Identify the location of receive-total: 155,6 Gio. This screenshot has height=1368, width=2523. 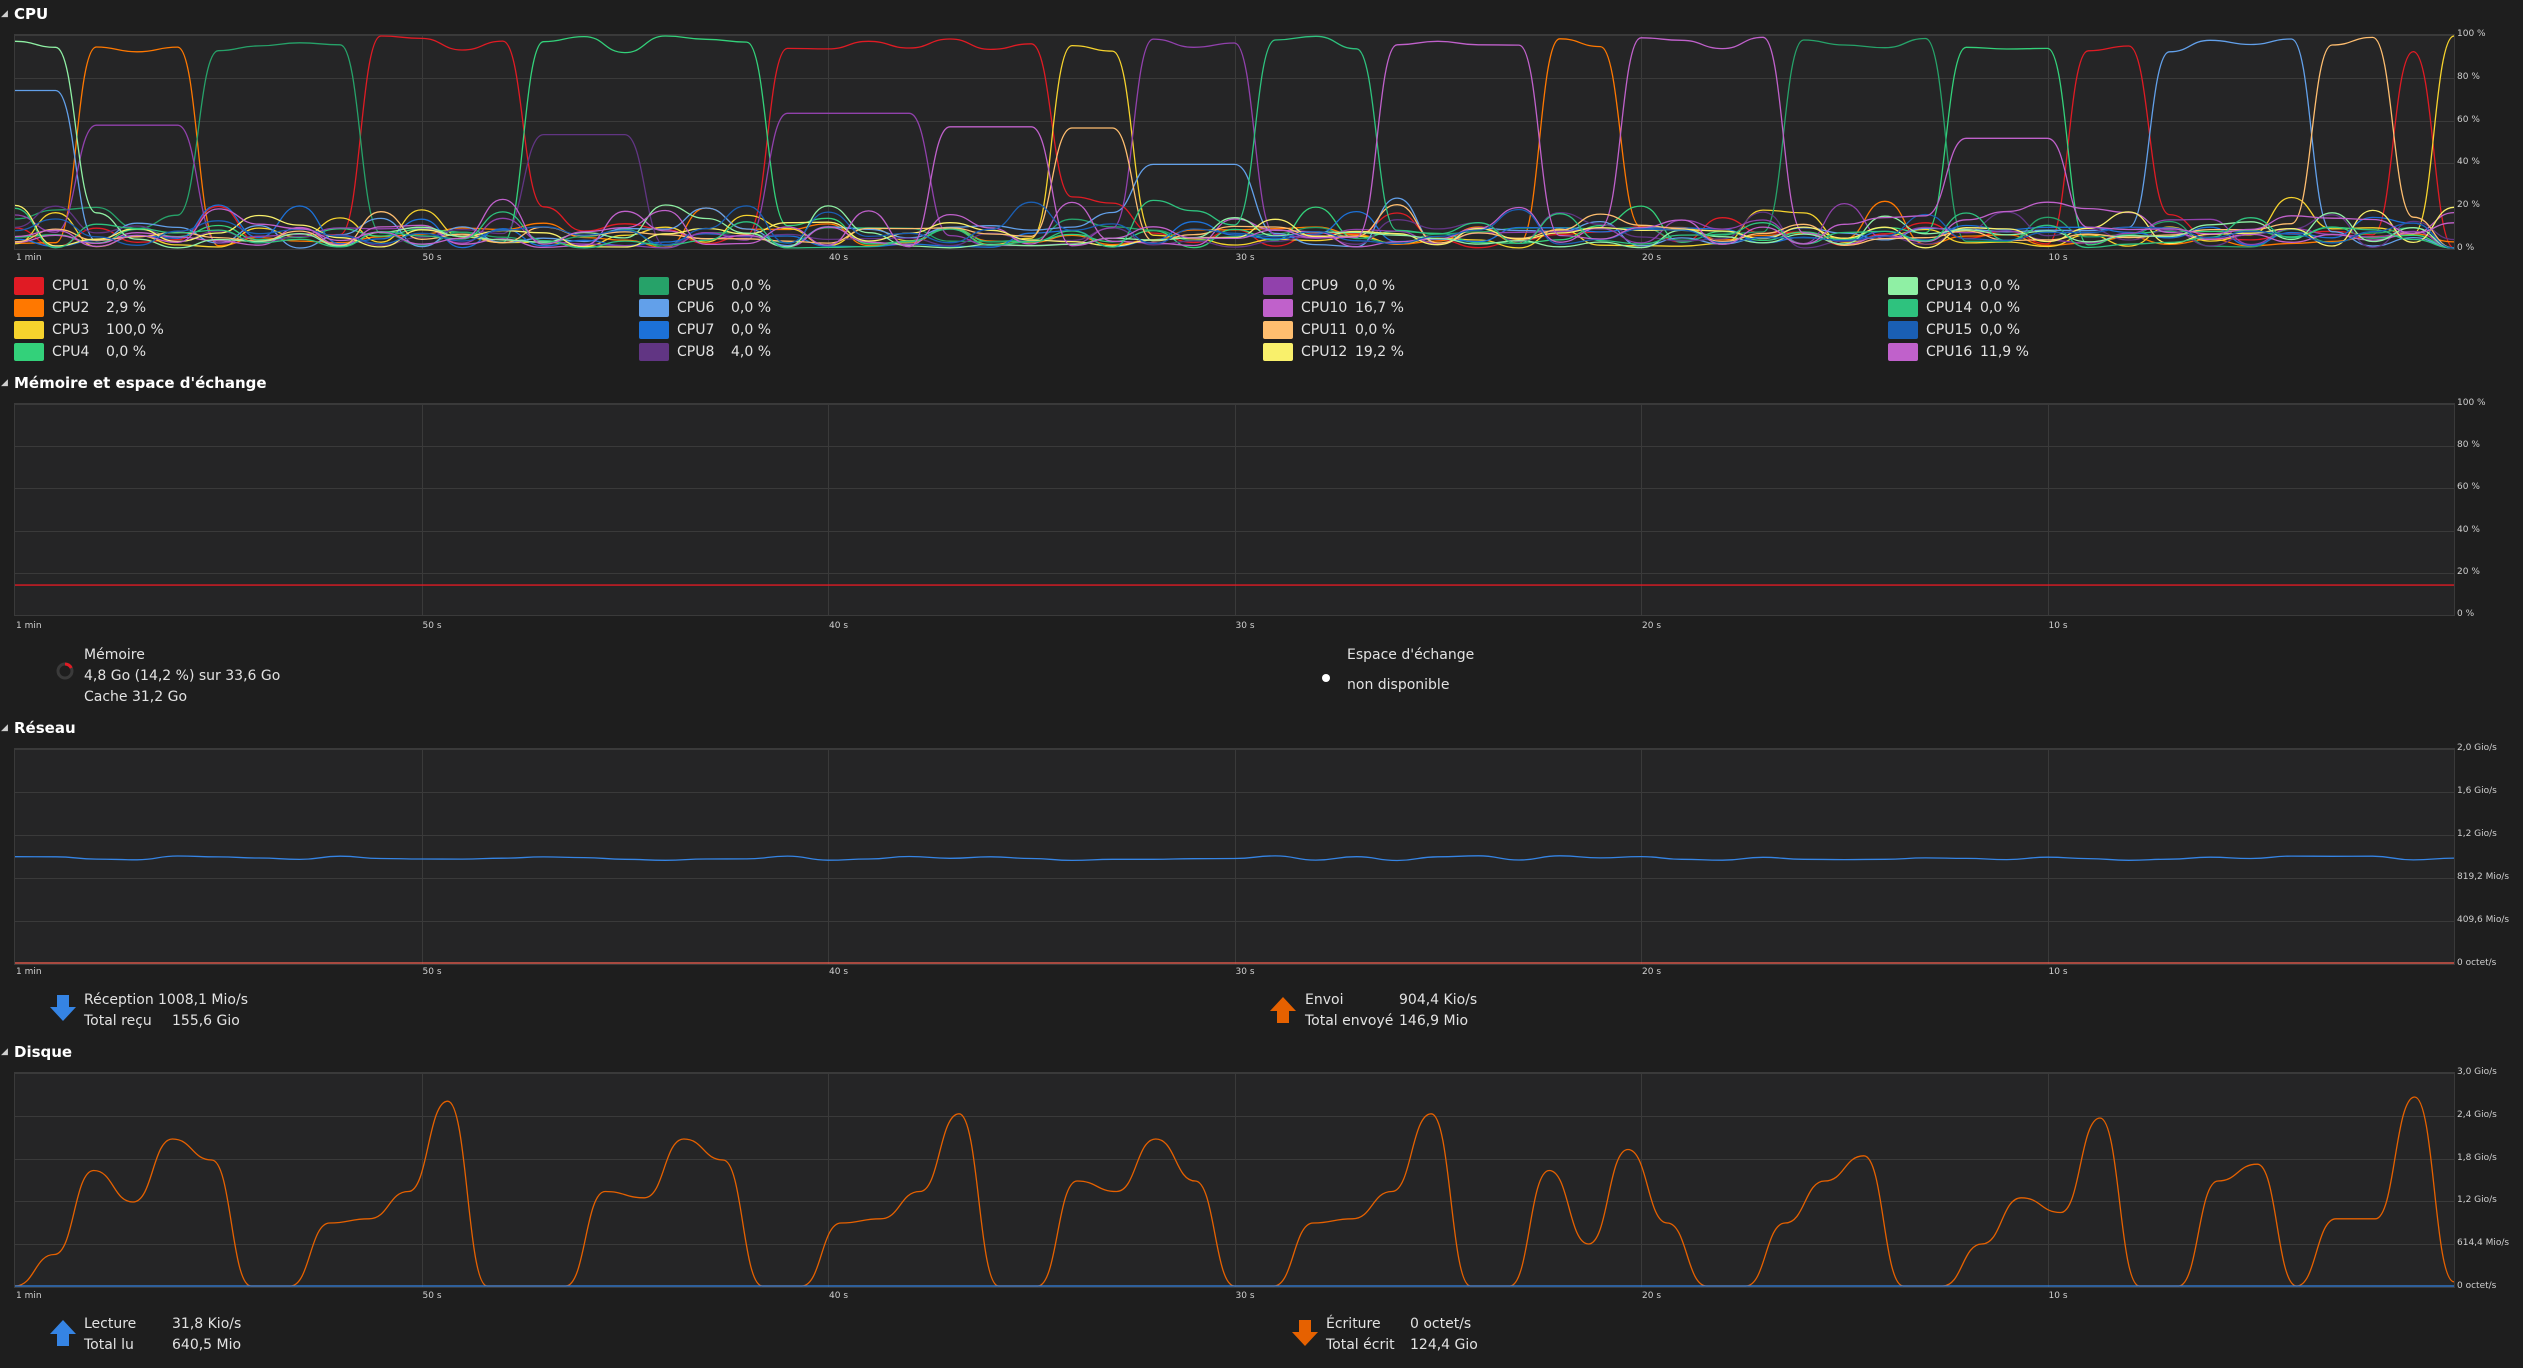
(206, 1021).